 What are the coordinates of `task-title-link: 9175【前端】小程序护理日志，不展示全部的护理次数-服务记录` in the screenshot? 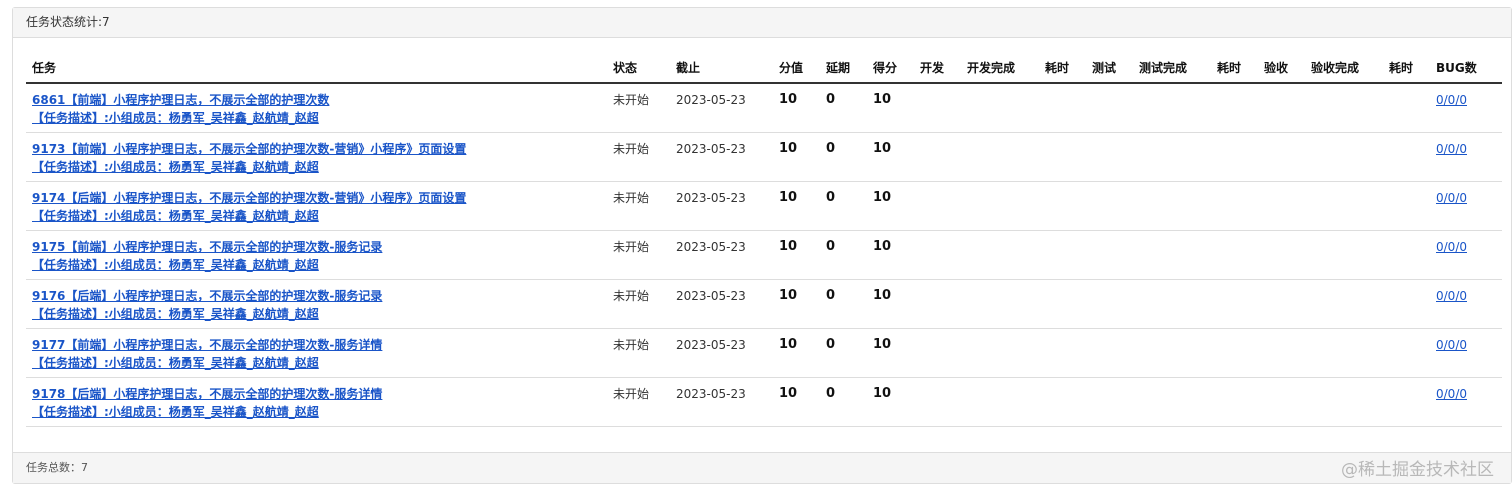 It's located at (319, 247).